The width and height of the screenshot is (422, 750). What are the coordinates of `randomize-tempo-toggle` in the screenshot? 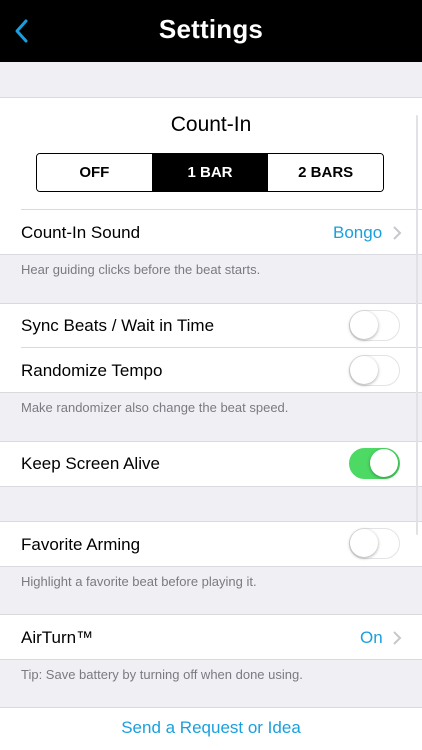 It's located at (374, 370).